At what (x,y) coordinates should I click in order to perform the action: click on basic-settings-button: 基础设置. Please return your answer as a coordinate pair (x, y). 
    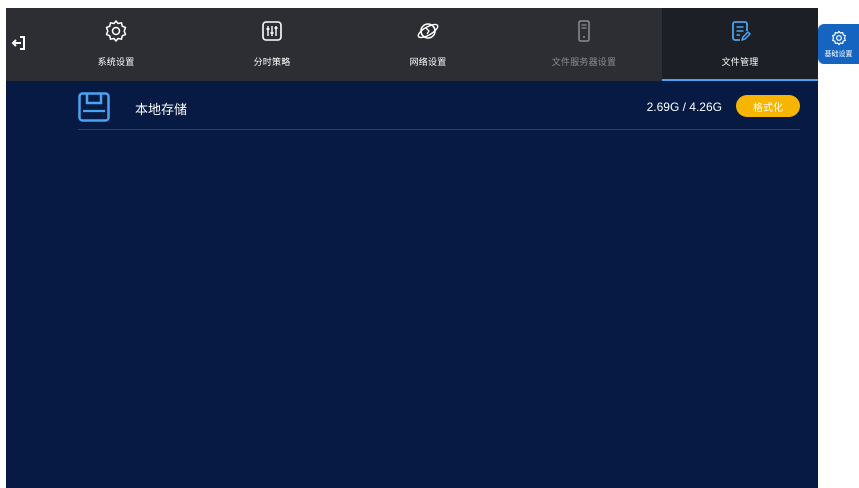
    Looking at the image, I should click on (838, 44).